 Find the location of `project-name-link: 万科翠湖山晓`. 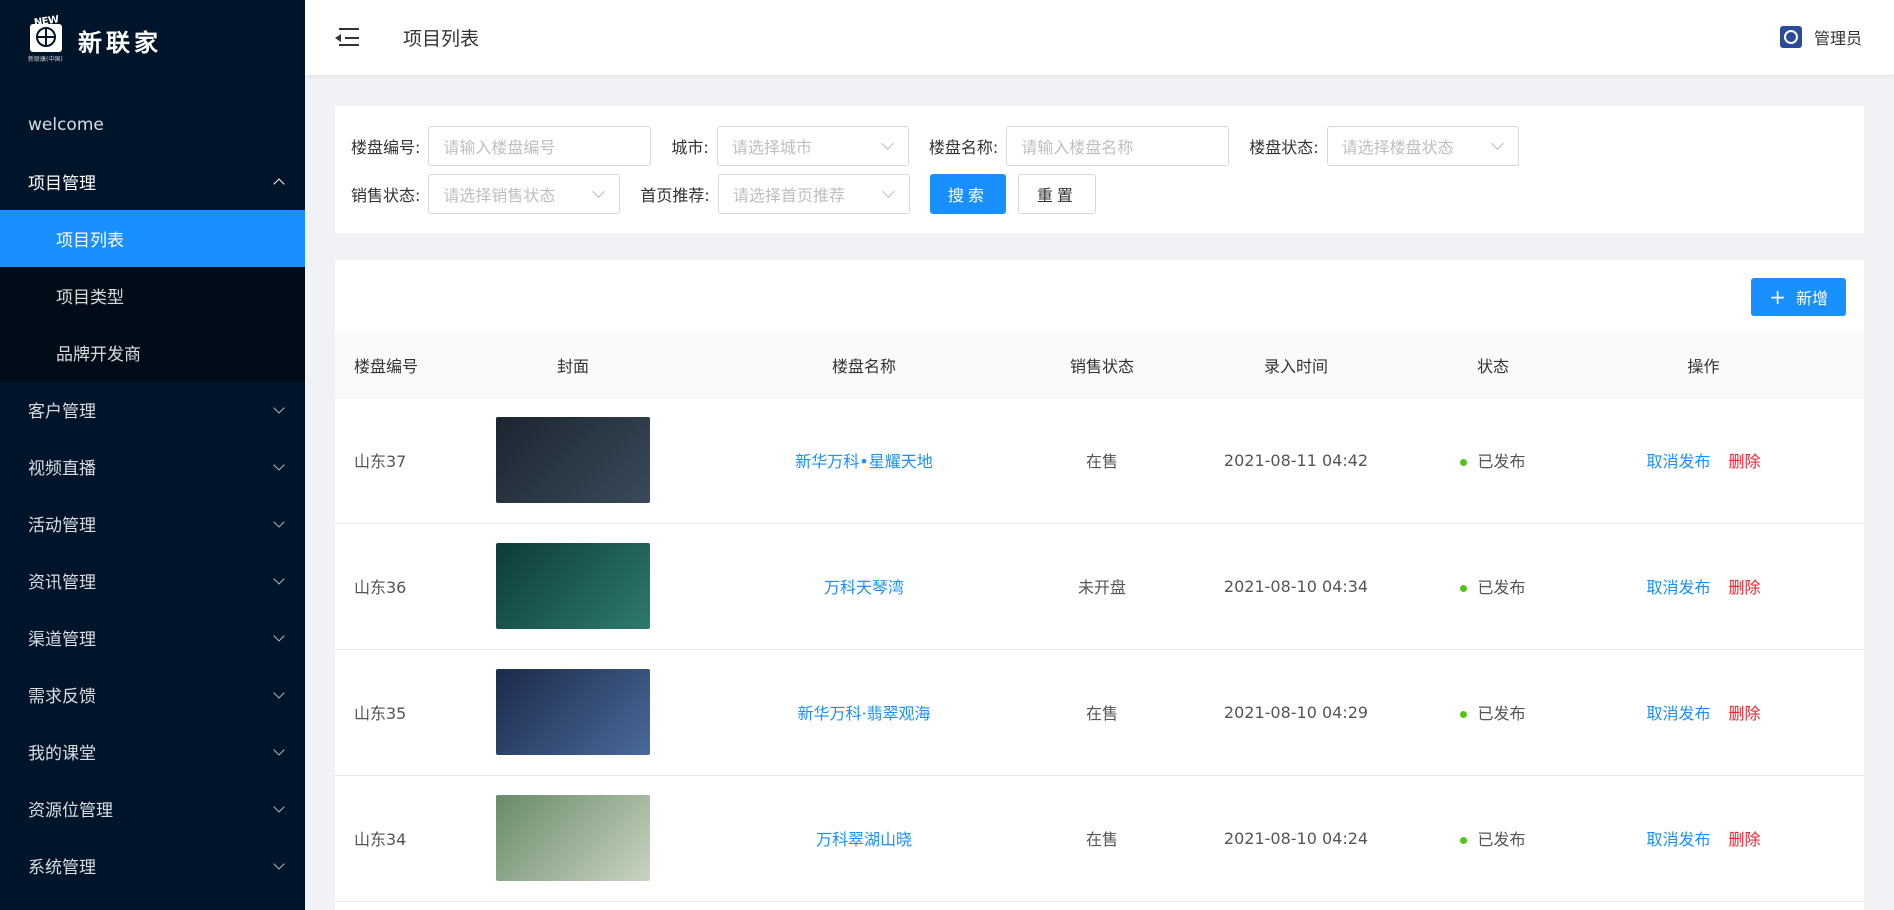

project-name-link: 万科翠湖山晓 is located at coordinates (864, 839).